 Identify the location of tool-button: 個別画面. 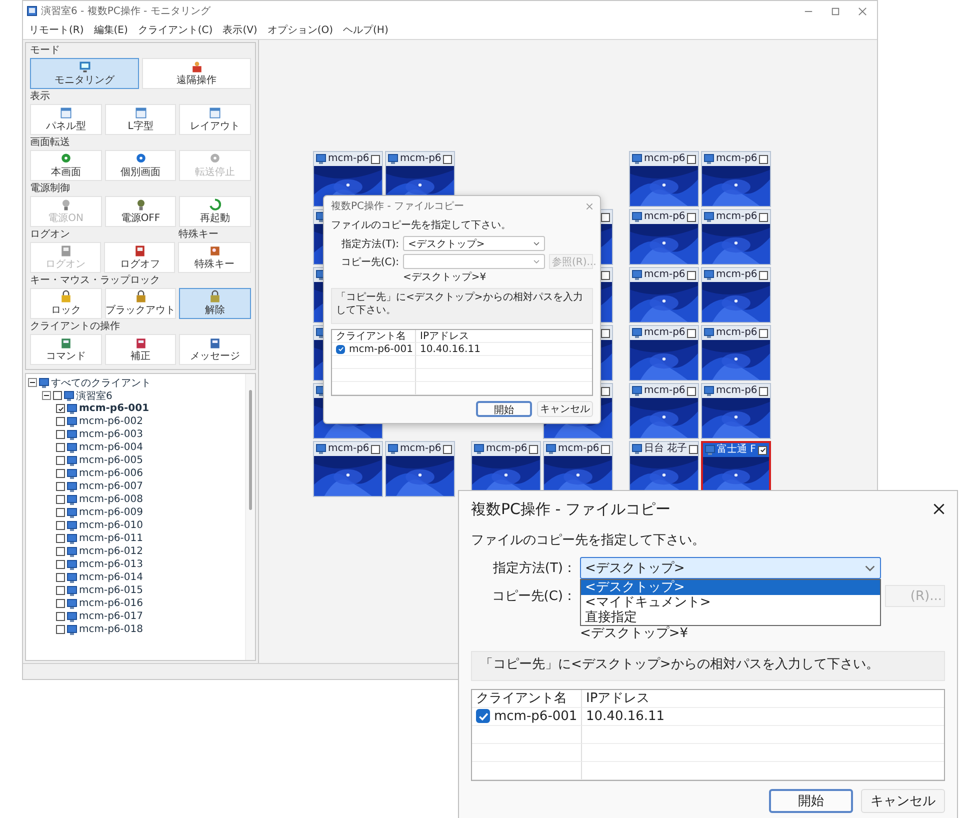
(140, 165).